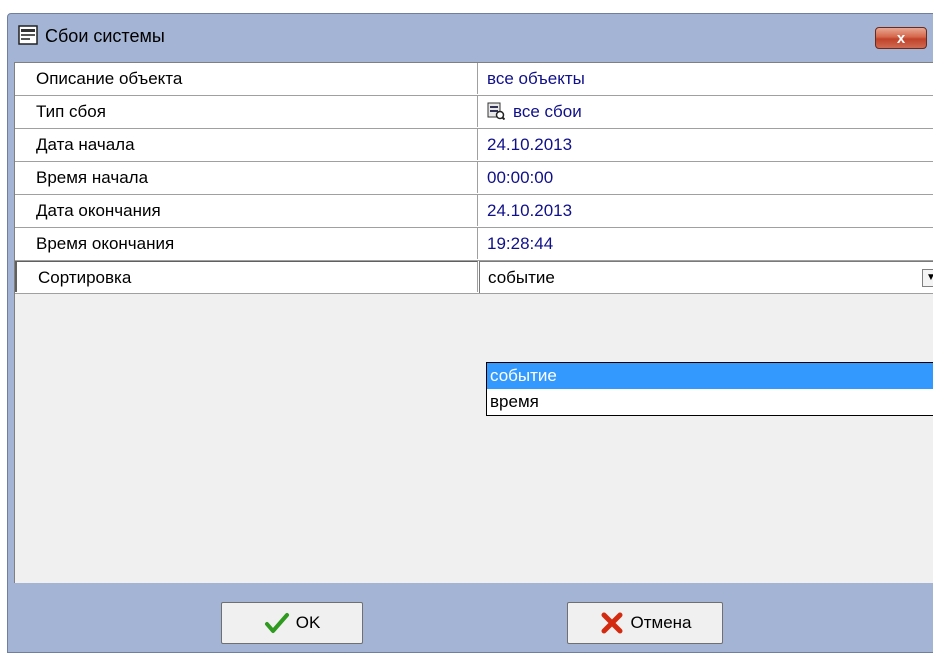 This screenshot has width=933, height=653. Describe the element at coordinates (246, 78) in the screenshot. I see `row-label: Описание объекта` at that location.